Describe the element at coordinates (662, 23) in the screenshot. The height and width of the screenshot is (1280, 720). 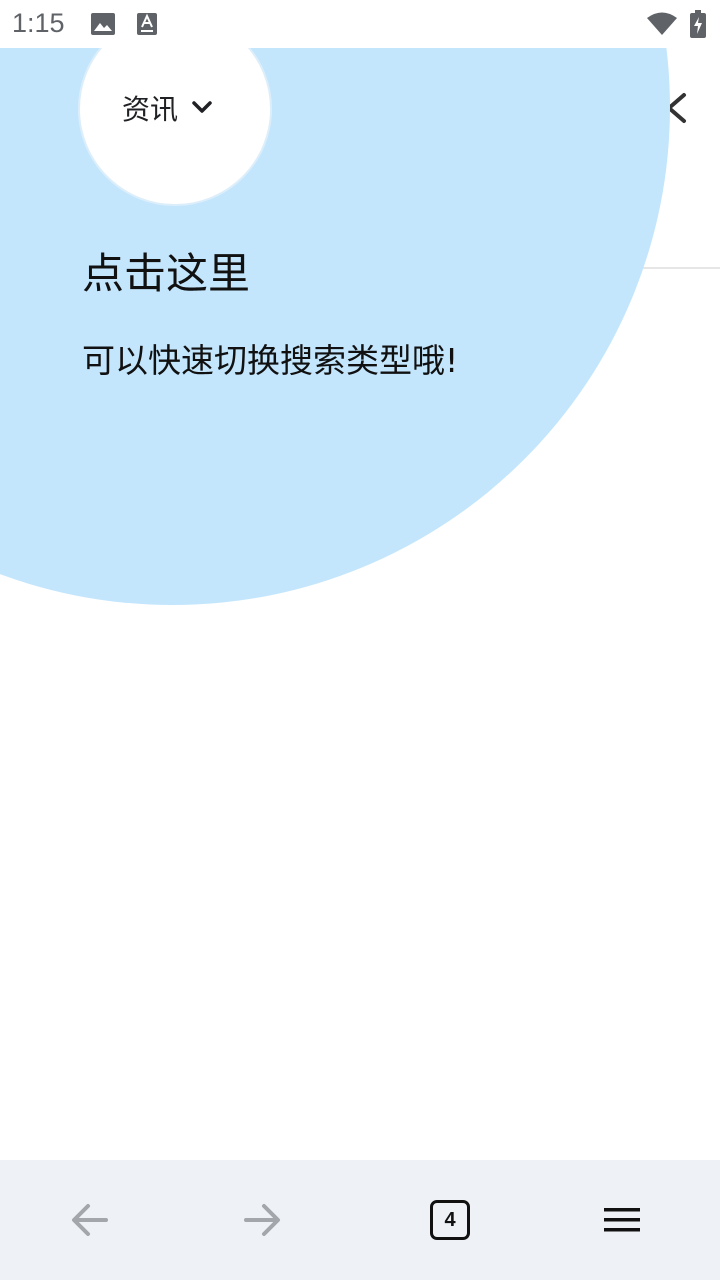
I see `wifi-icon` at that location.